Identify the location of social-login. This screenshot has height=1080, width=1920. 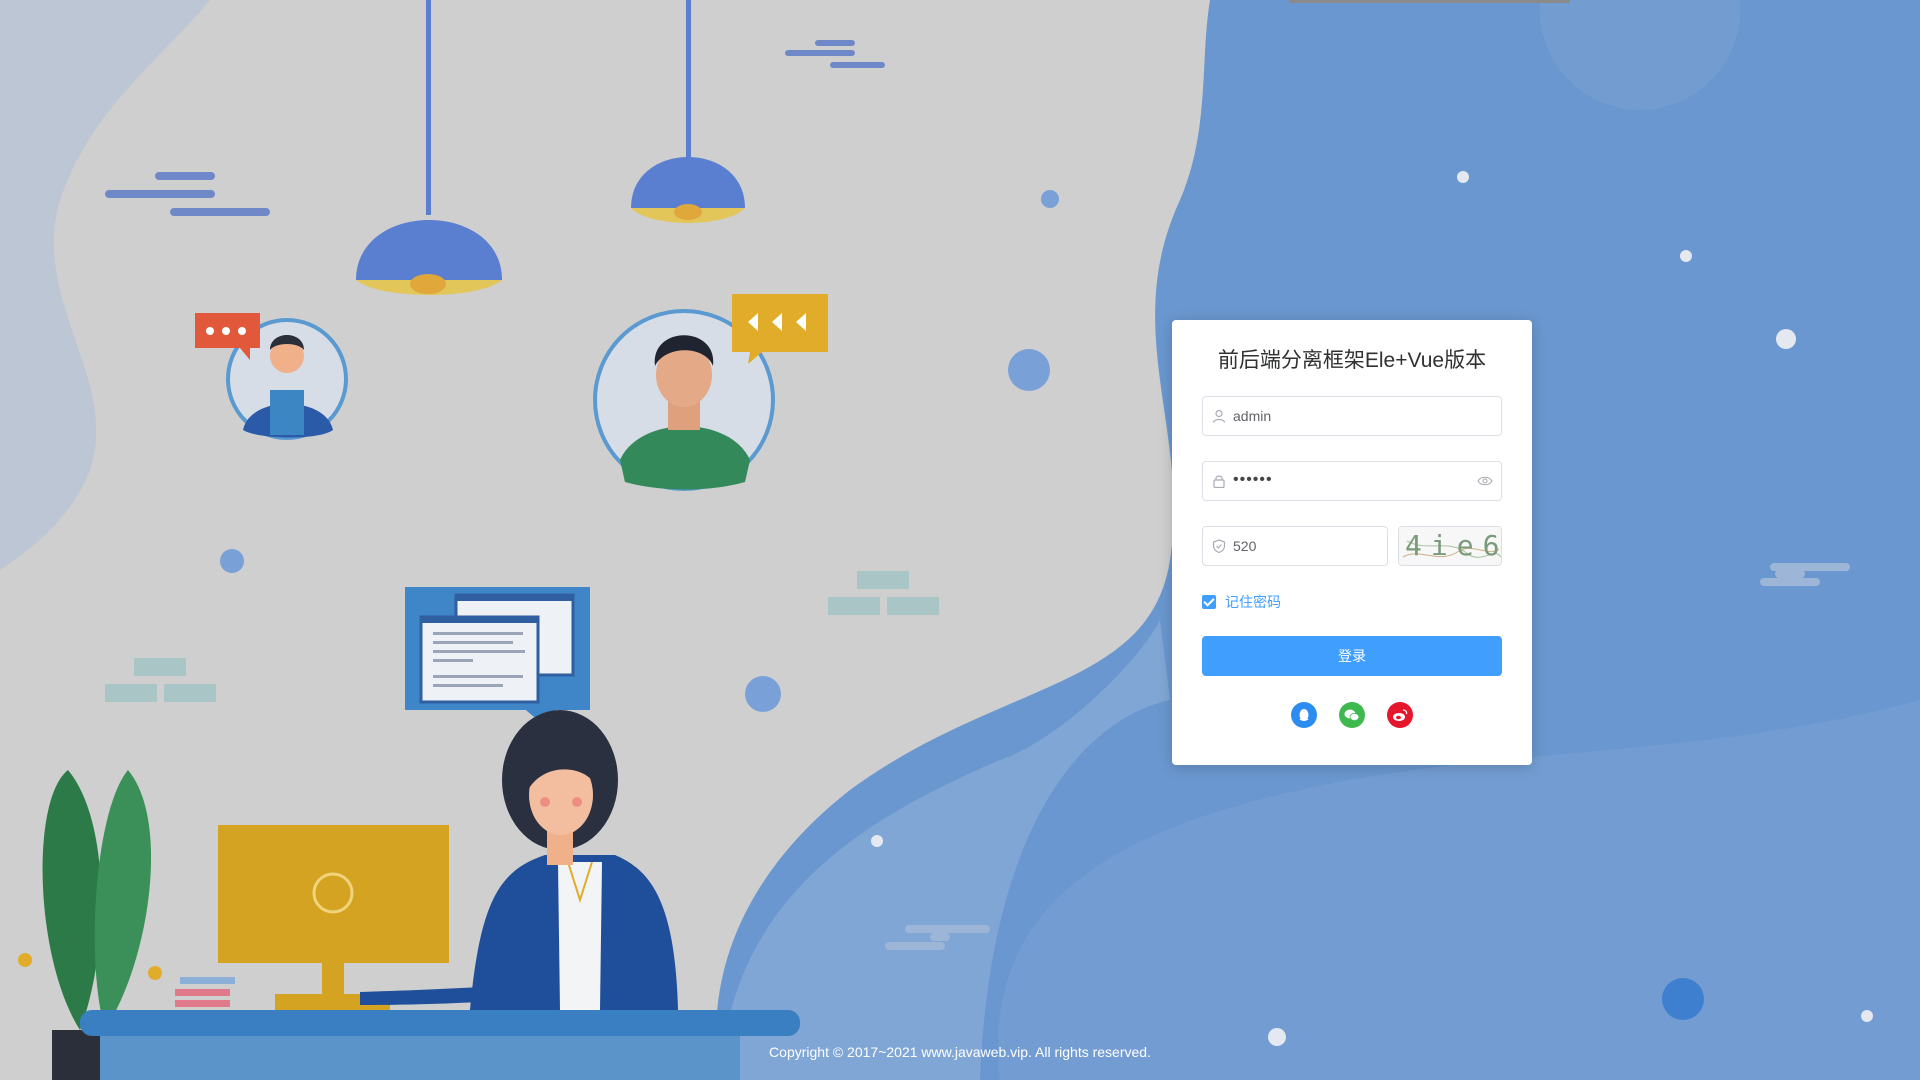
(1352, 715).